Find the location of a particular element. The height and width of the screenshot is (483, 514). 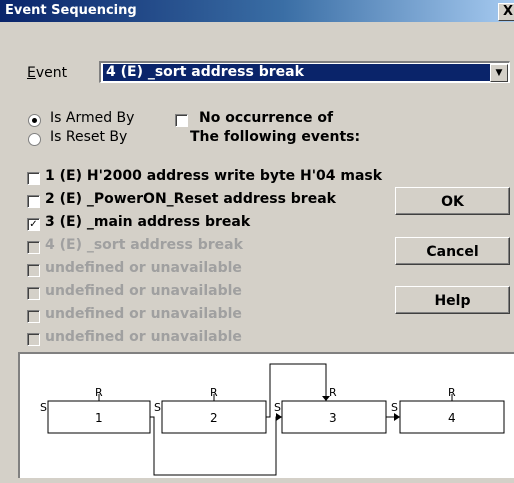

box-3-label: 3 is located at coordinates (333, 418).